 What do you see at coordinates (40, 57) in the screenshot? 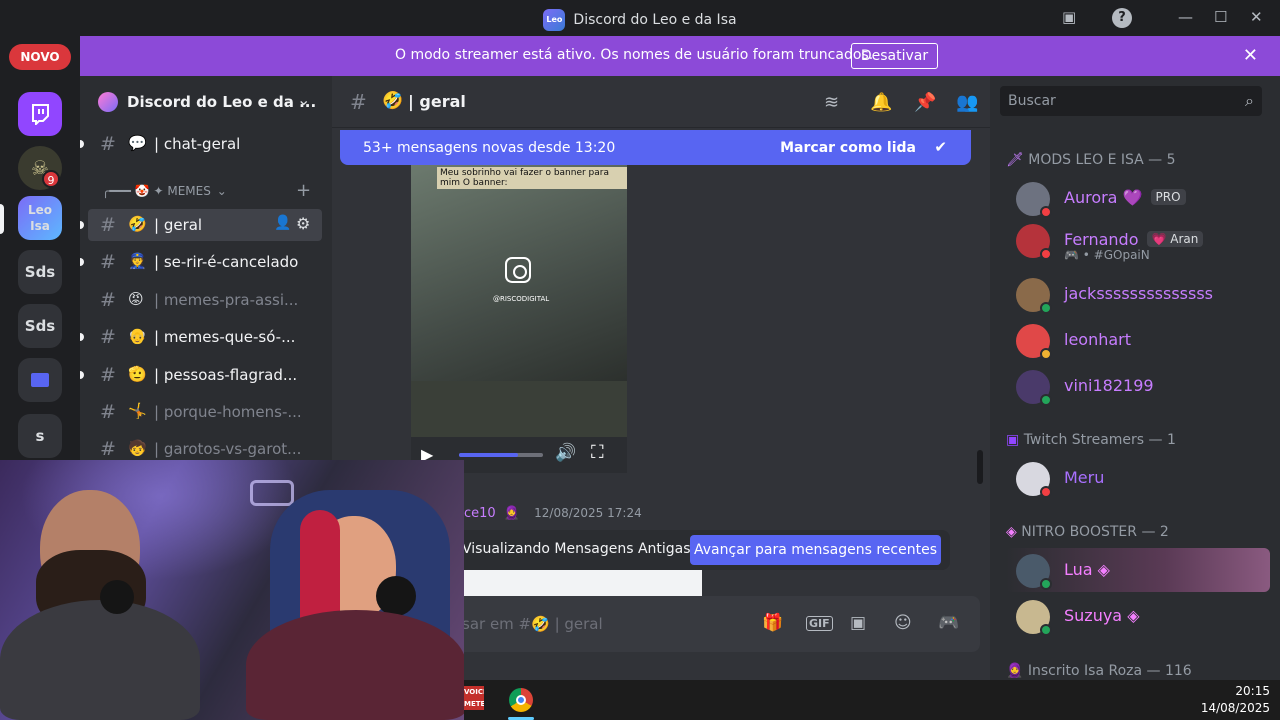
I see `new-badge: NOVO` at bounding box center [40, 57].